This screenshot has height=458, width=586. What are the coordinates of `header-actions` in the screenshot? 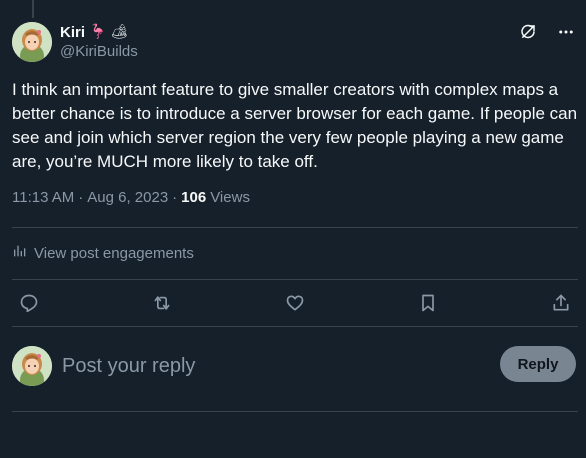 It's located at (547, 32).